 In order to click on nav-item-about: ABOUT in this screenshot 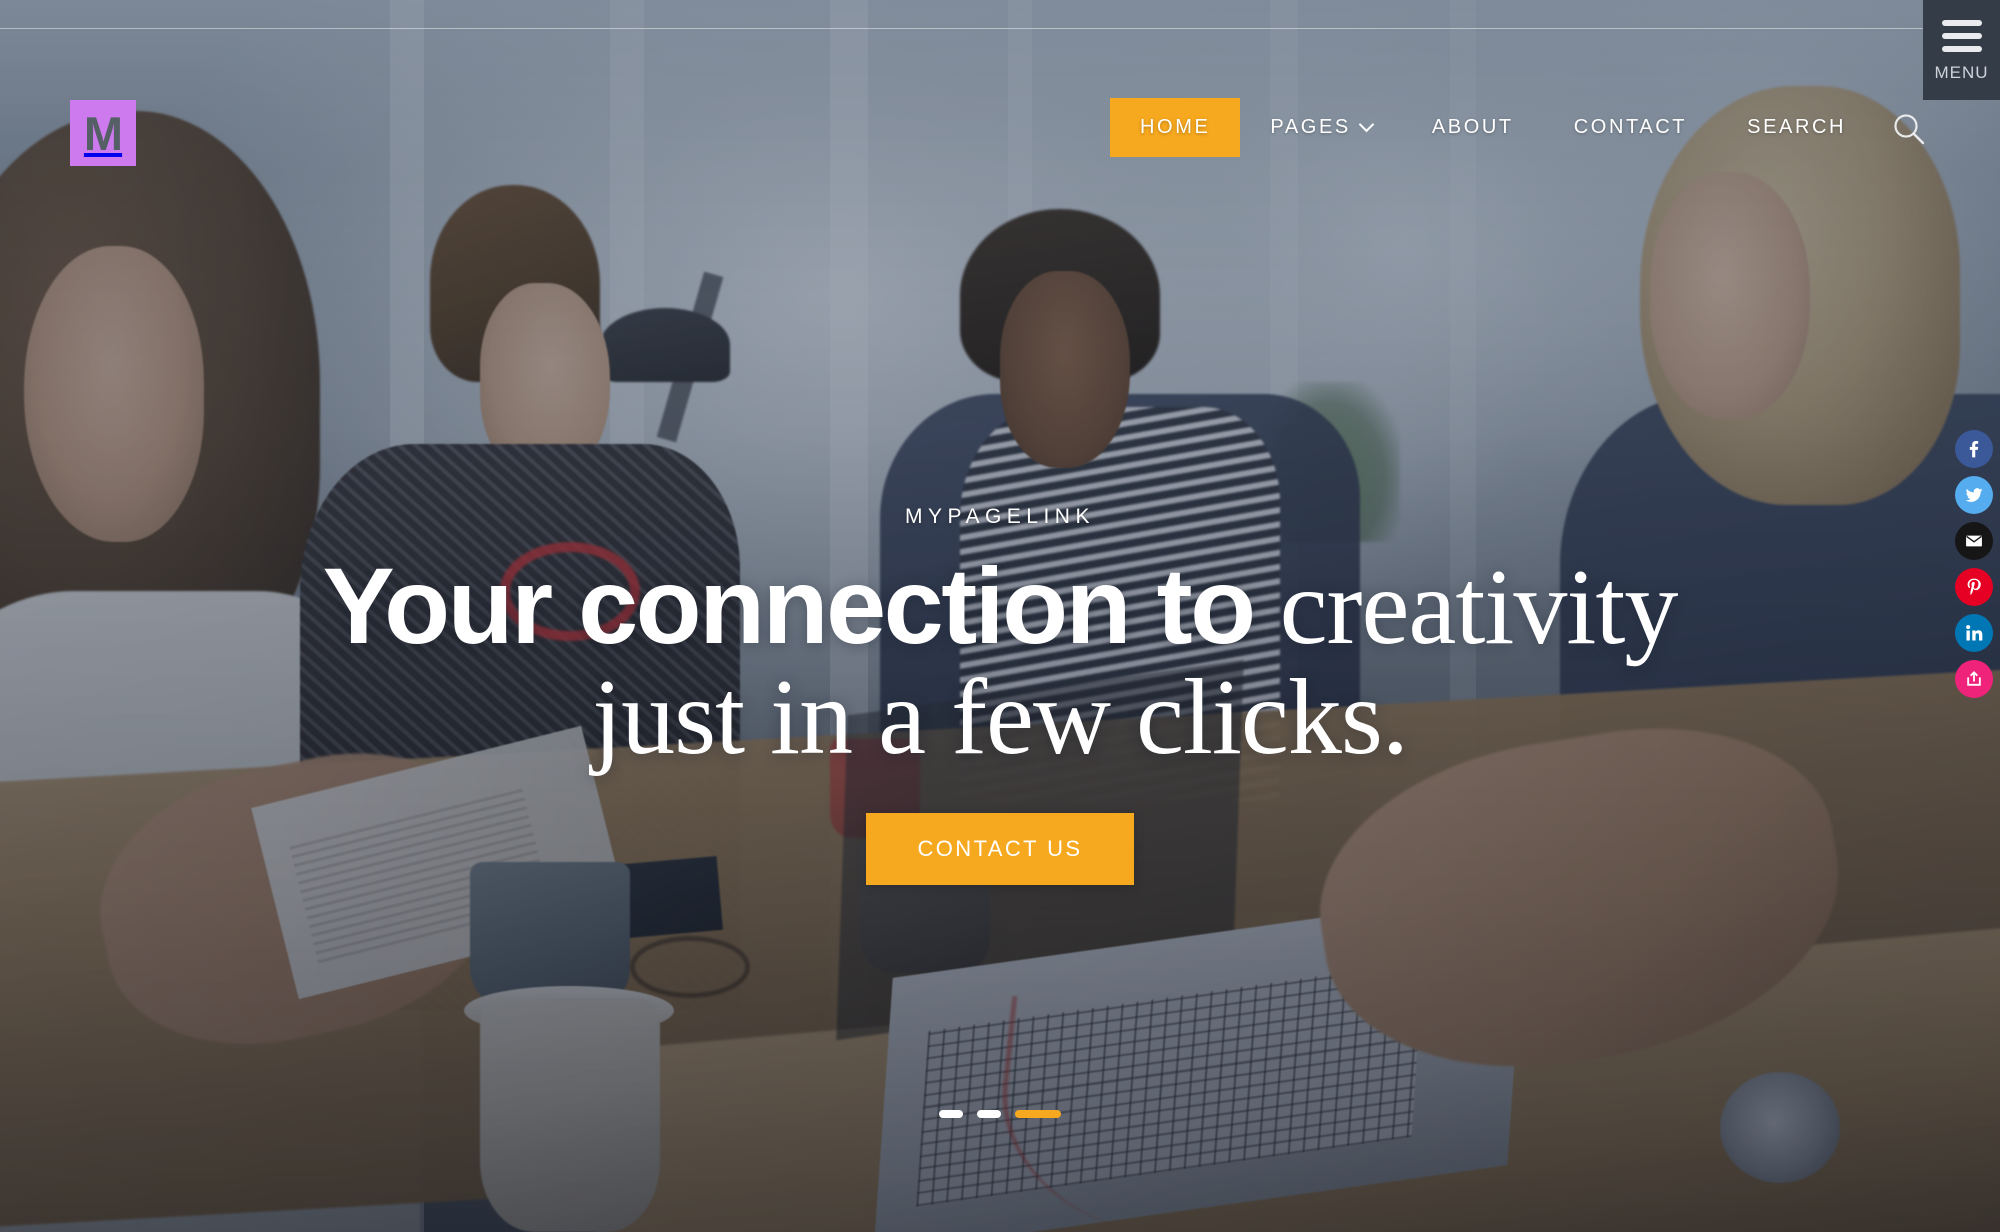, I will do `click(1473, 127)`.